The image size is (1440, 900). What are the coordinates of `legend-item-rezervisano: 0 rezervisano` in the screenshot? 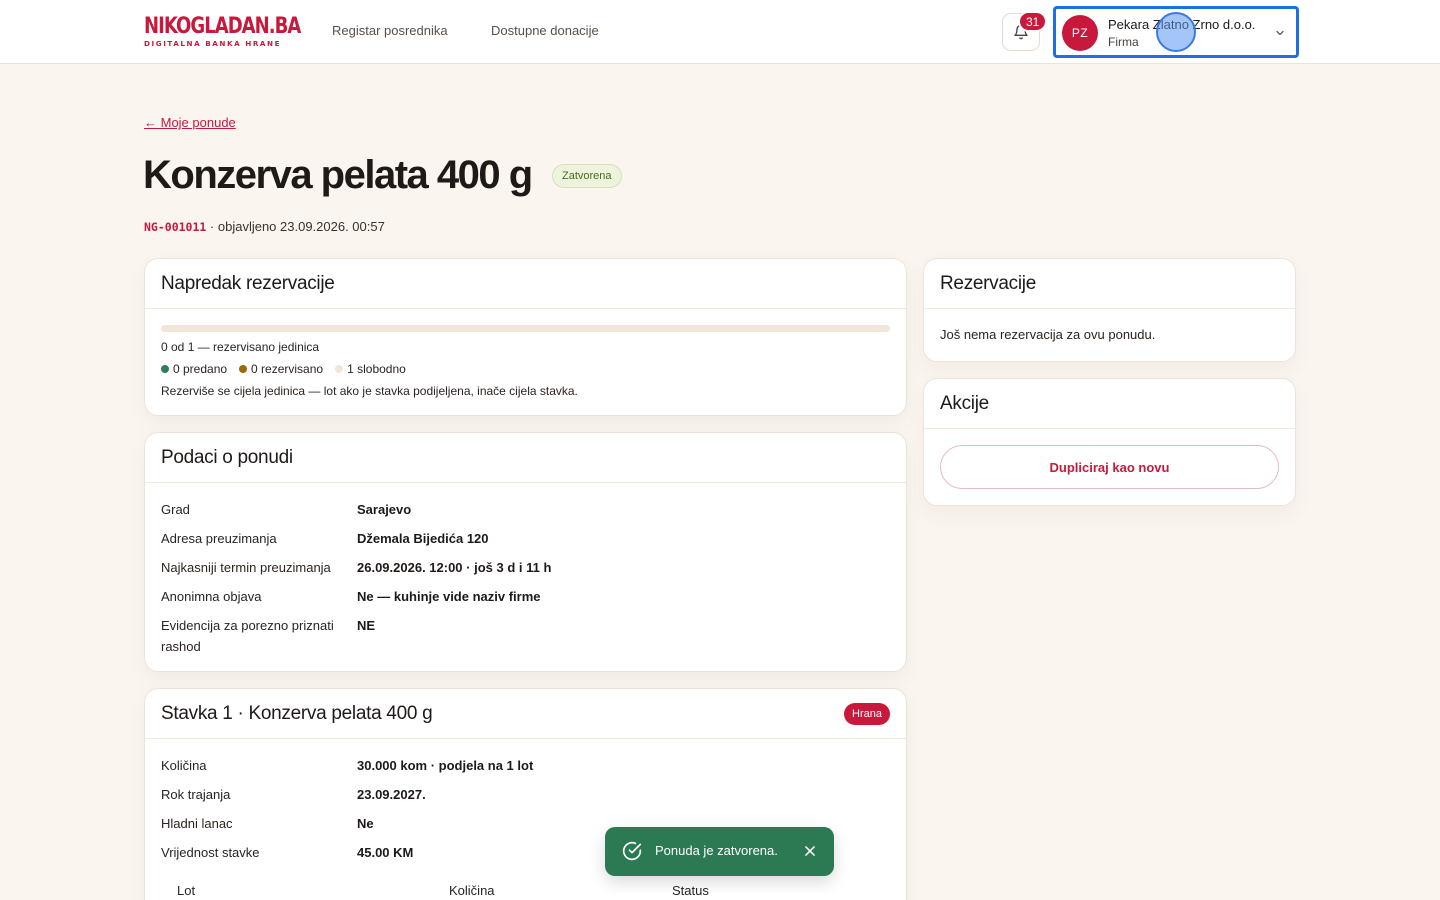 It's located at (281, 369).